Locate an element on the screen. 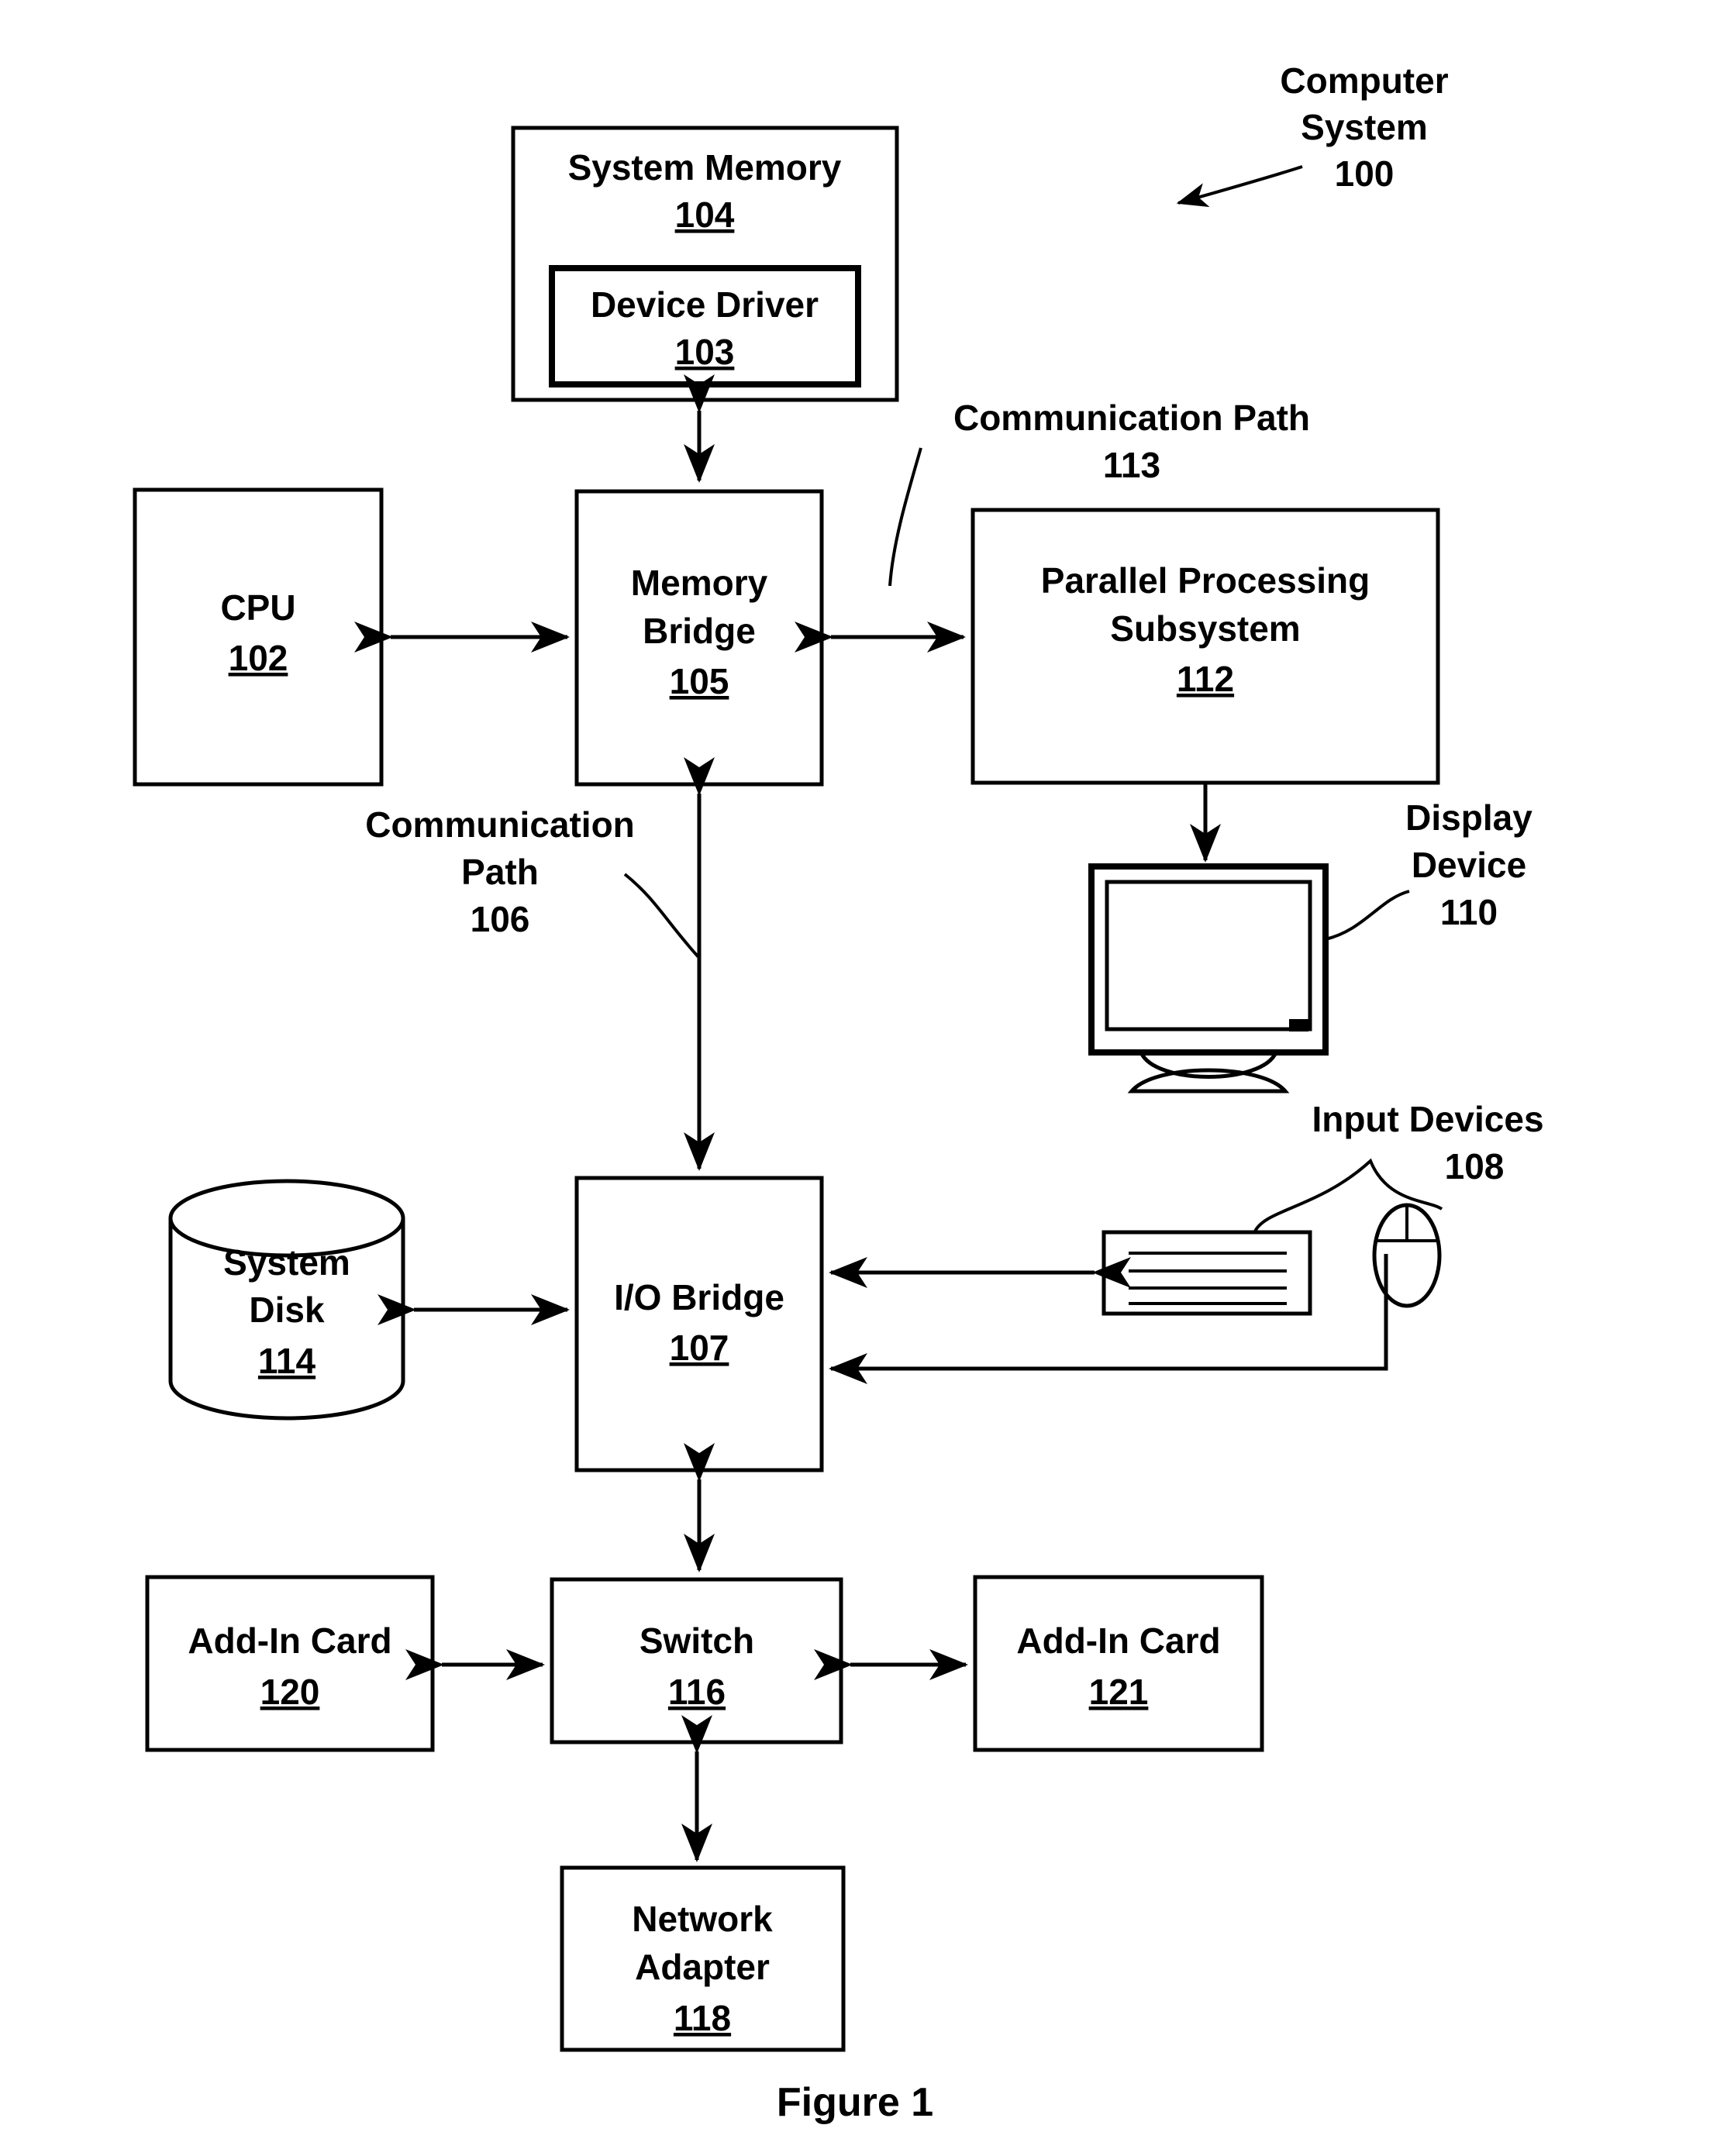  memory-bridge-number: 105 is located at coordinates (699, 681).